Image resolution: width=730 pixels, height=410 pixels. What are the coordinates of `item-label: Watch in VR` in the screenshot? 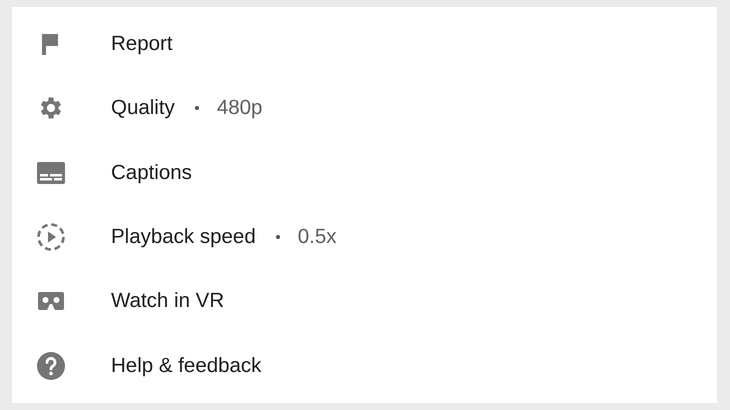 It's located at (167, 301).